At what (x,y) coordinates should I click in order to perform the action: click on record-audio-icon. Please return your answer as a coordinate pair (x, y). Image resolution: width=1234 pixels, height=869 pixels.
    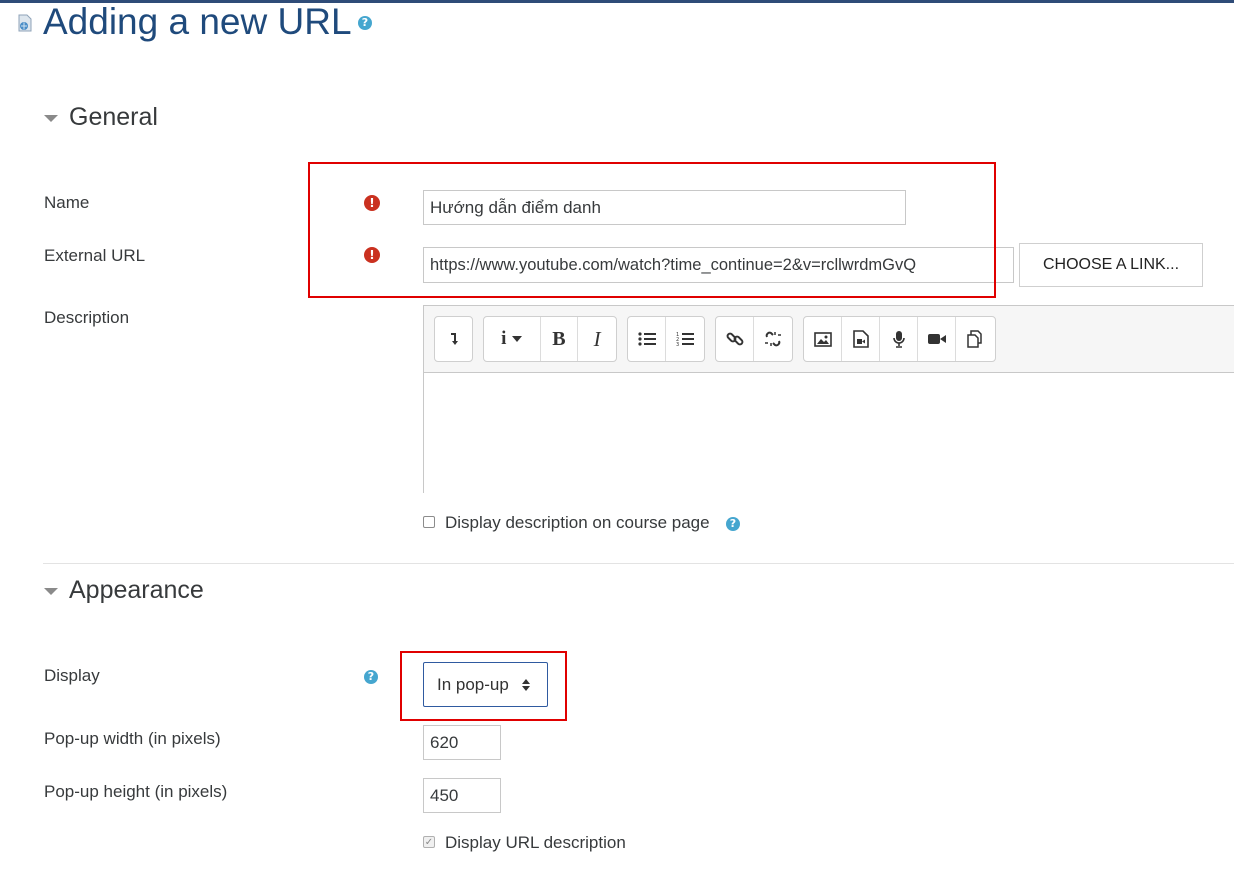
    Looking at the image, I should click on (899, 339).